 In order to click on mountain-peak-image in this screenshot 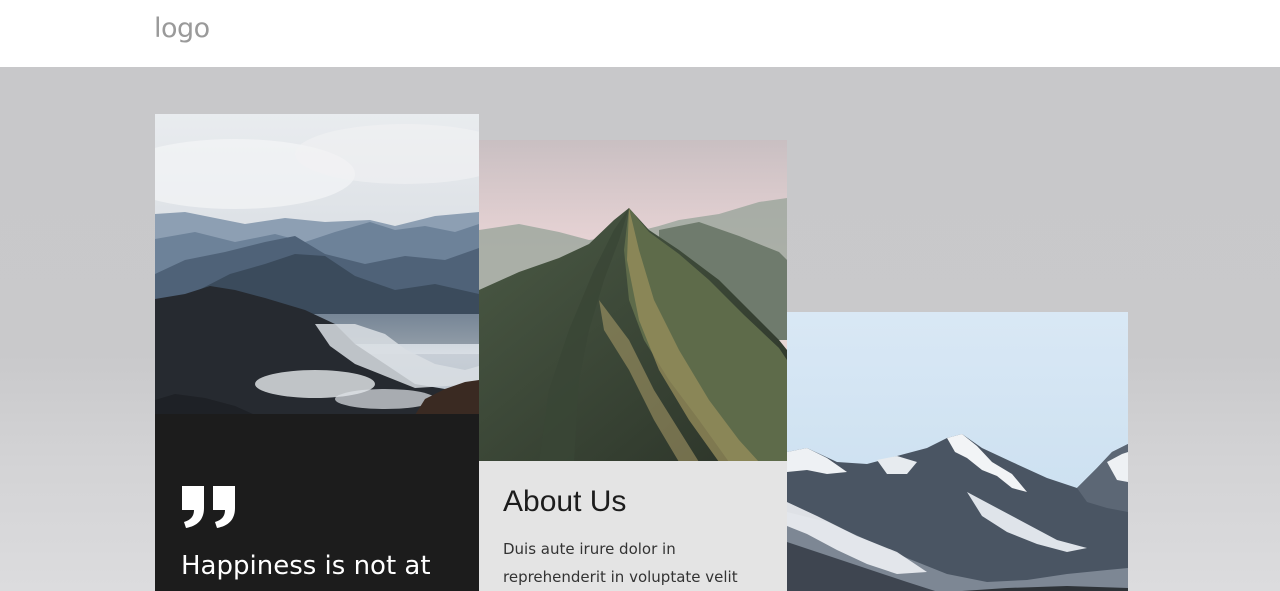, I will do `click(633, 301)`.